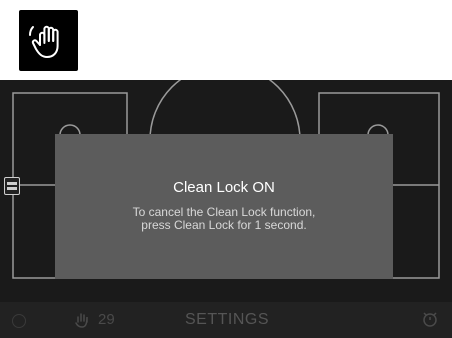  I want to click on bottom-bar: 29 SETTINGS, so click(226, 320).